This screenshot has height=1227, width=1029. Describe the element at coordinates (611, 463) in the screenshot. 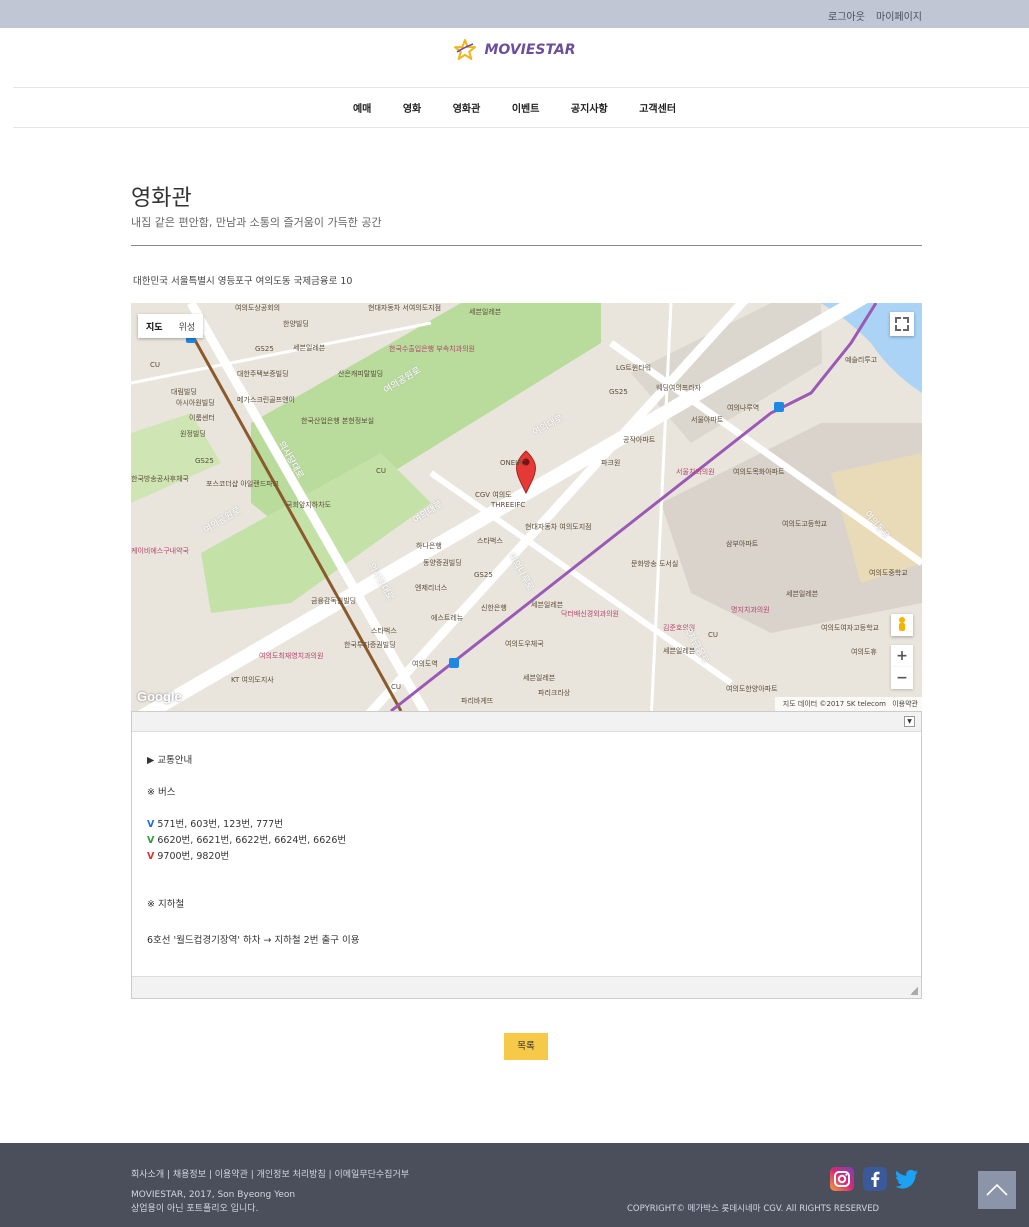

I see `map-label: 파크원` at that location.